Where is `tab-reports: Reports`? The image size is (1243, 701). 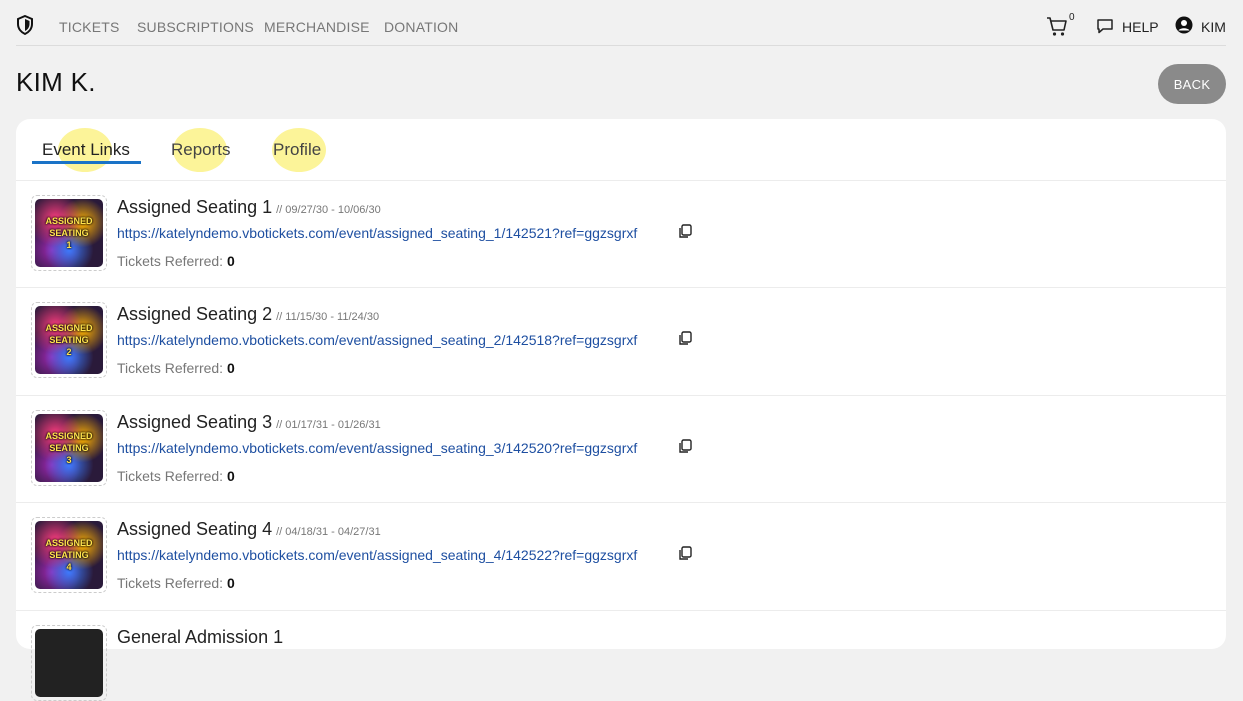 tab-reports: Reports is located at coordinates (201, 151).